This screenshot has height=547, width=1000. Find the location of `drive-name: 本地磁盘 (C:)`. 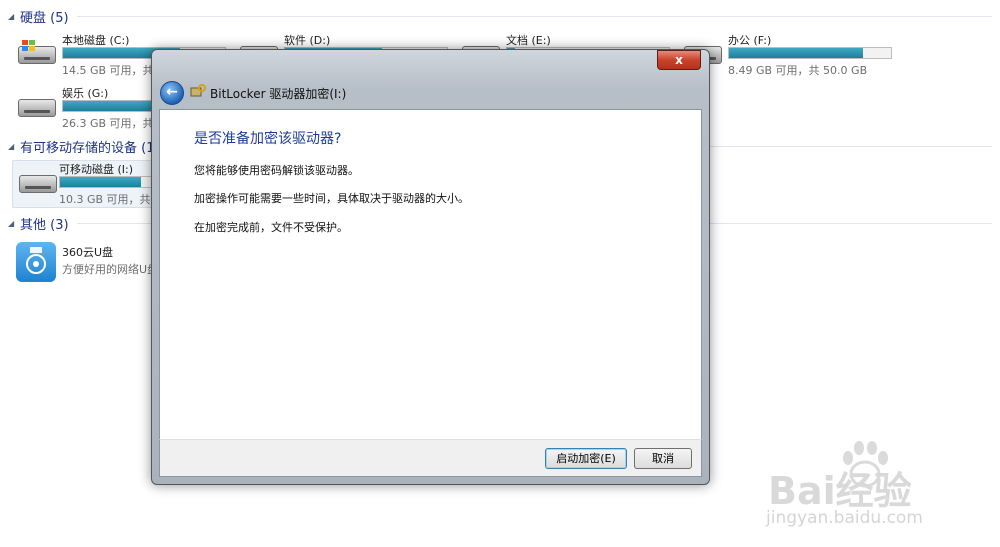

drive-name: 本地磁盘 (C:) is located at coordinates (96, 40).